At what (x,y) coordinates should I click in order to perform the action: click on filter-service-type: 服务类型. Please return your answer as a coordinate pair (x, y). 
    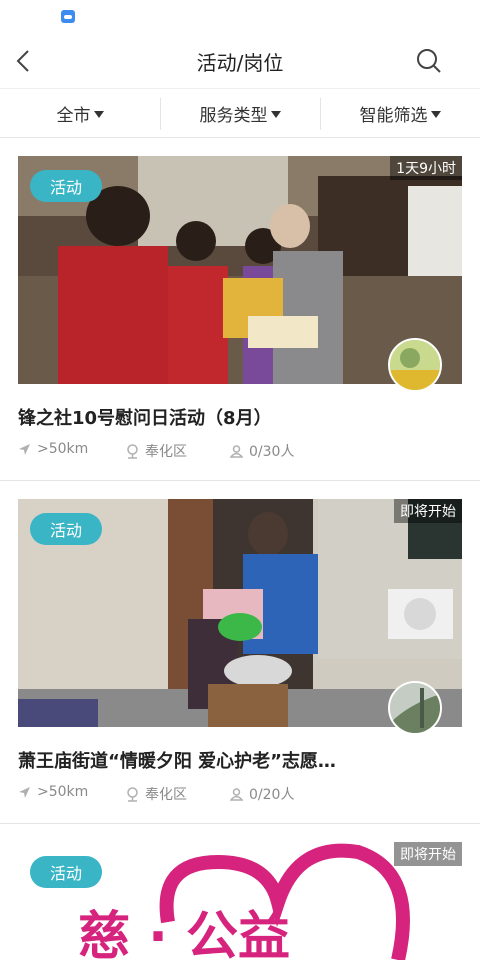
    Looking at the image, I should click on (240, 113).